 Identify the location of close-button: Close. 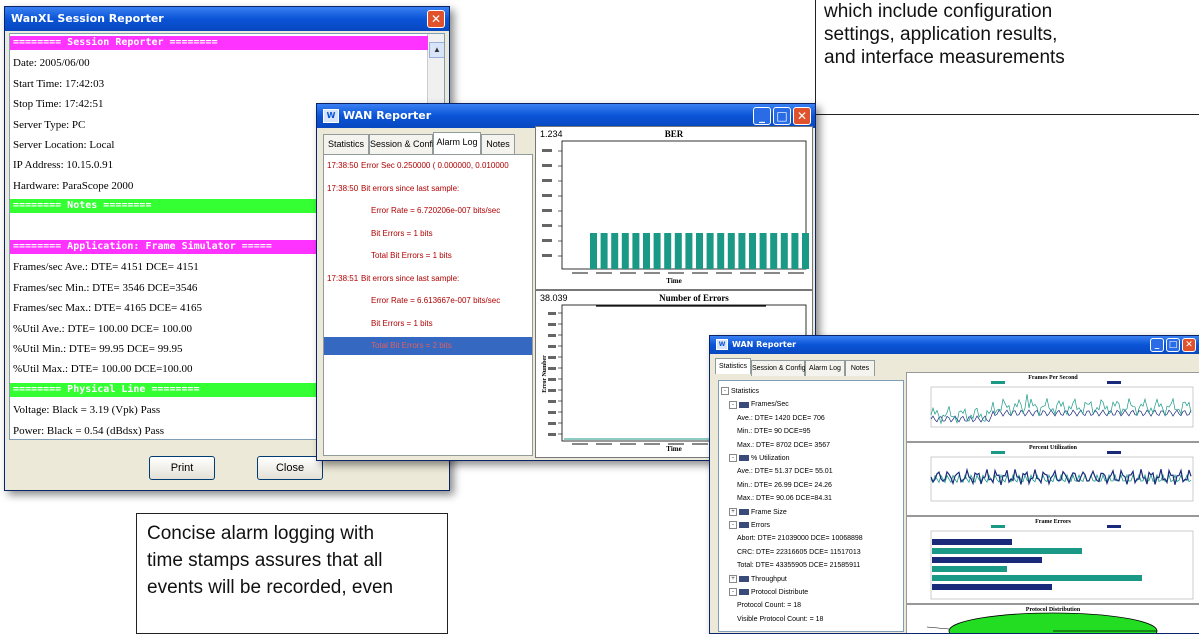
(290, 468).